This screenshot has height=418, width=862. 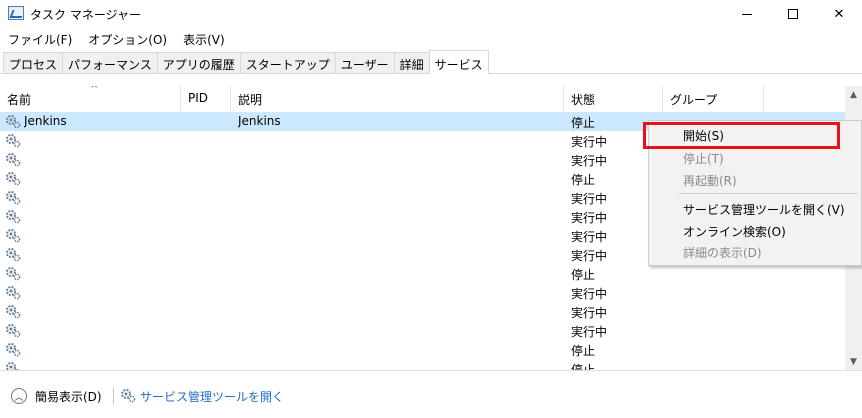 I want to click on close-button: ✕, so click(x=839, y=14).